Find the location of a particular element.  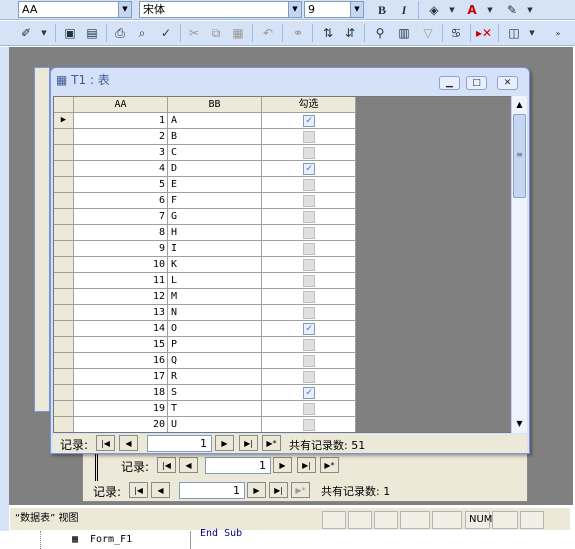

line-color-icon: ✎ is located at coordinates (512, 10).